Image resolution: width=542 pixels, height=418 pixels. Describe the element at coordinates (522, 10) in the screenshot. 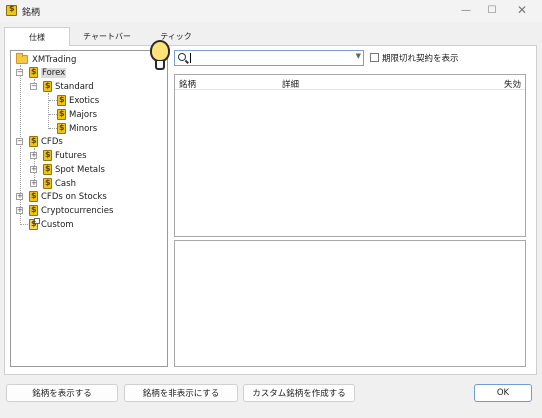

I see `close-button: ✕` at that location.